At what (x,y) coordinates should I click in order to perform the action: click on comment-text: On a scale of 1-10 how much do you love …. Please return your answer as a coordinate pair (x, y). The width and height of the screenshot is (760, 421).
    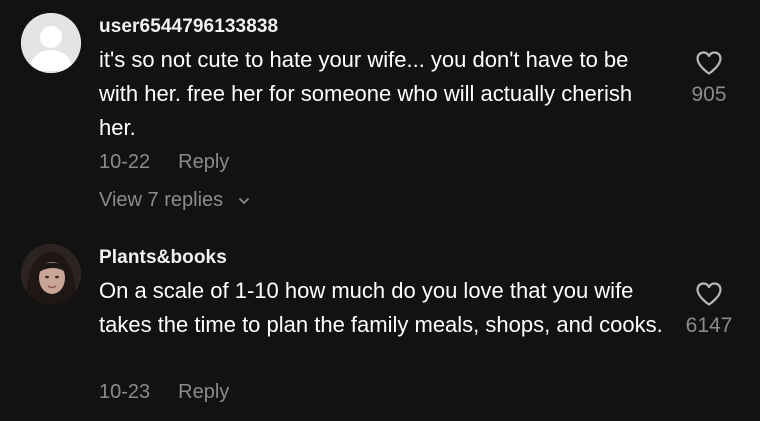
    Looking at the image, I should click on (381, 307).